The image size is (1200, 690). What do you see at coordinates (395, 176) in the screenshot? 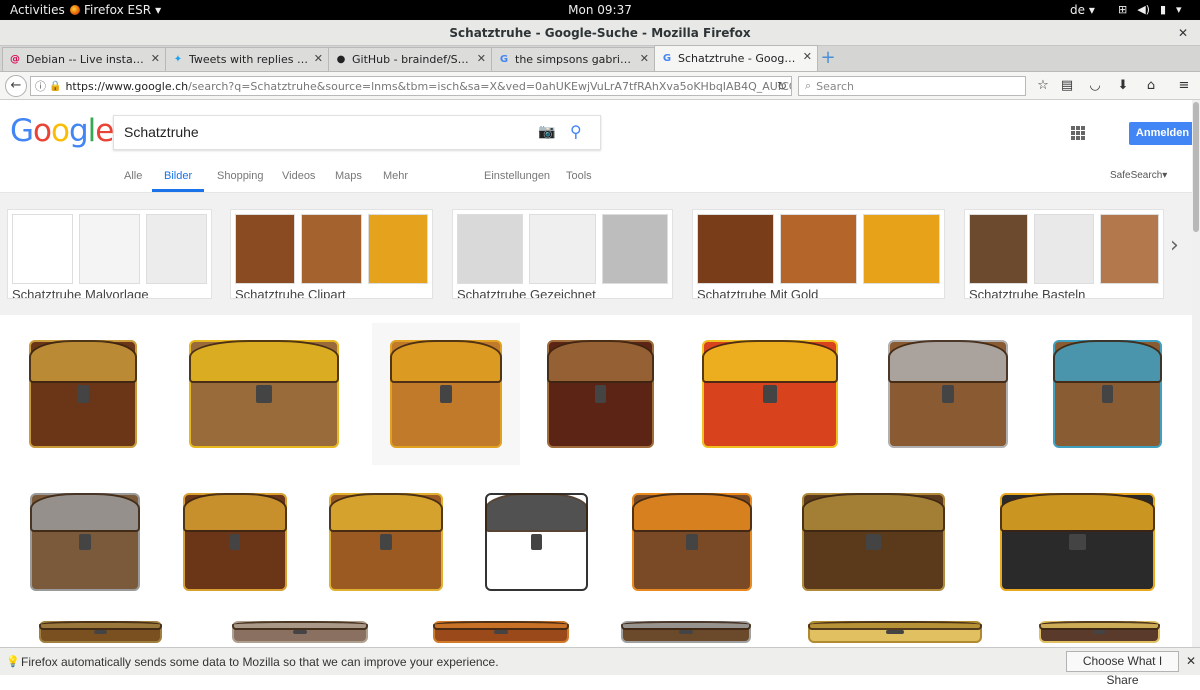
I see `tab-mehr: Mehr` at bounding box center [395, 176].